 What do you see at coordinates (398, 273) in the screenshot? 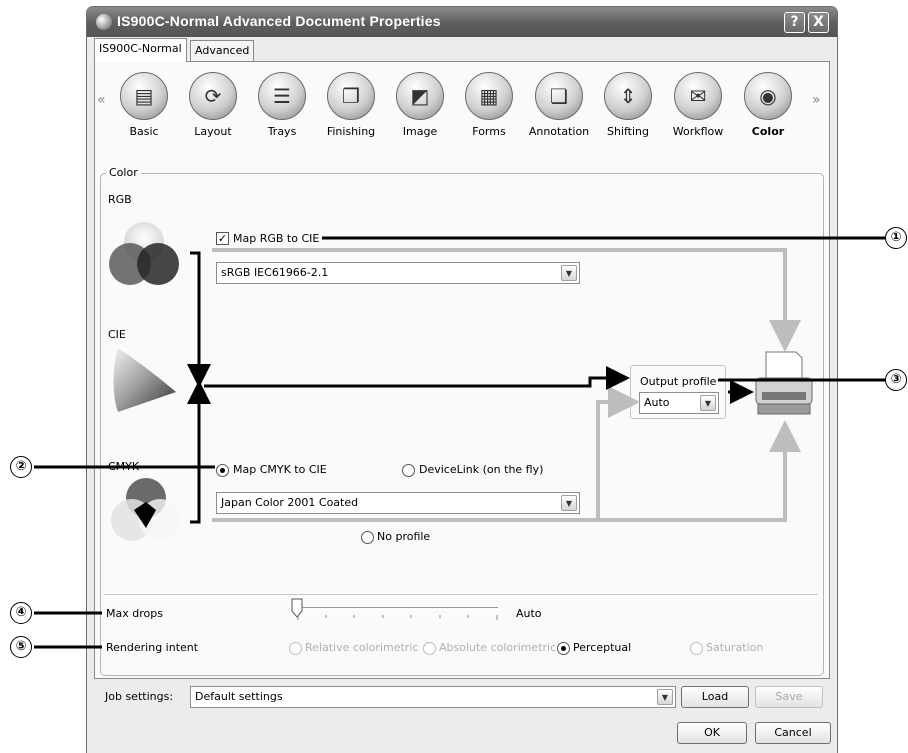
I see `rgb-profile-select: sRGB IEC61966-2.1 ▼` at bounding box center [398, 273].